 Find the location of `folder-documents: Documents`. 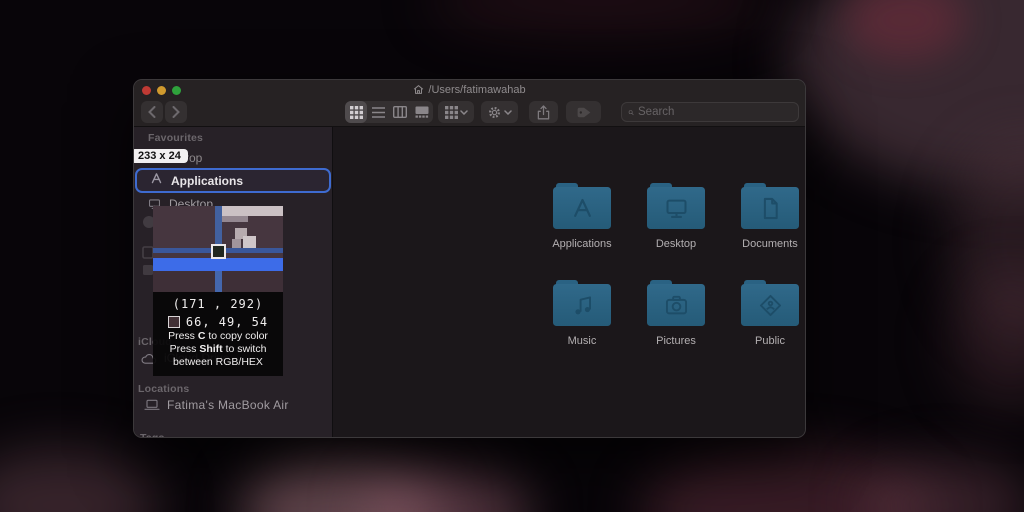

folder-documents: Documents is located at coordinates (764, 231).